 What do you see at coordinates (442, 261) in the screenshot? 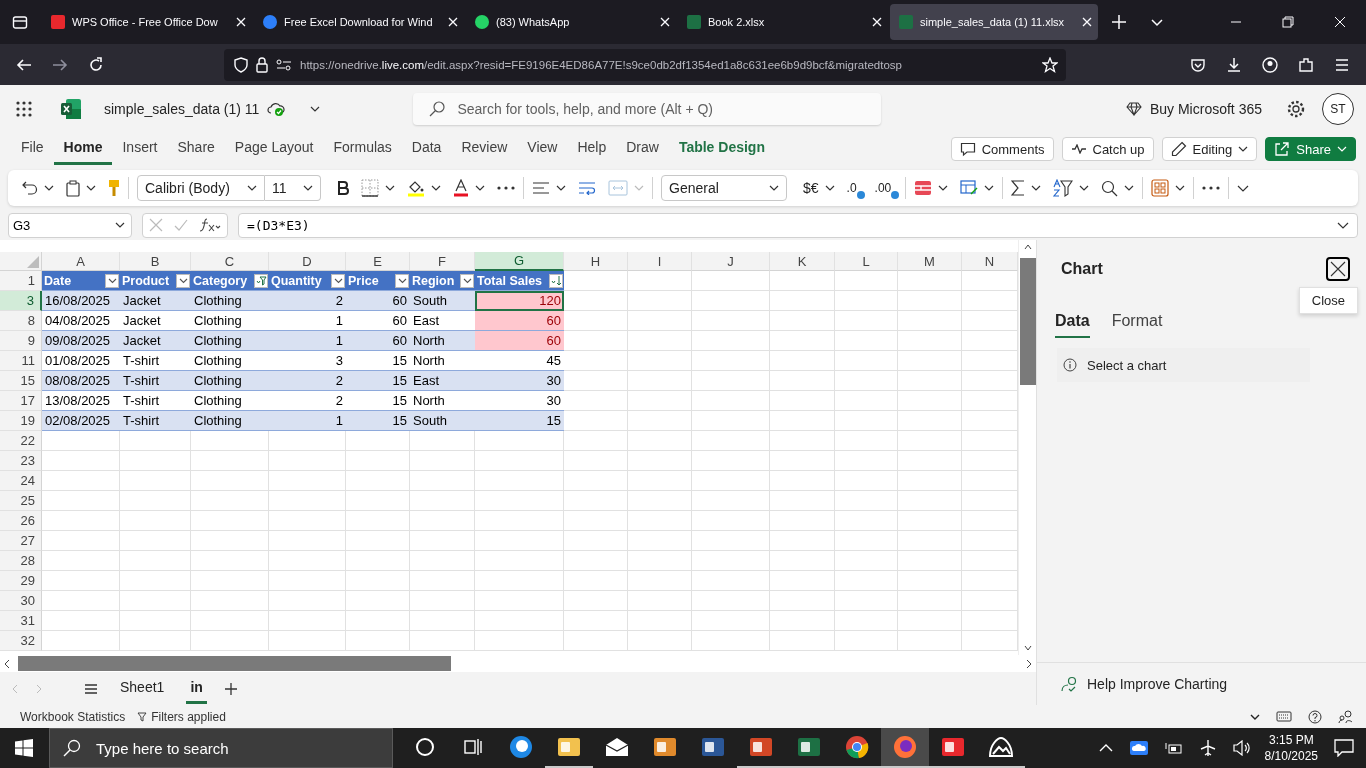
I see `column-header: F` at bounding box center [442, 261].